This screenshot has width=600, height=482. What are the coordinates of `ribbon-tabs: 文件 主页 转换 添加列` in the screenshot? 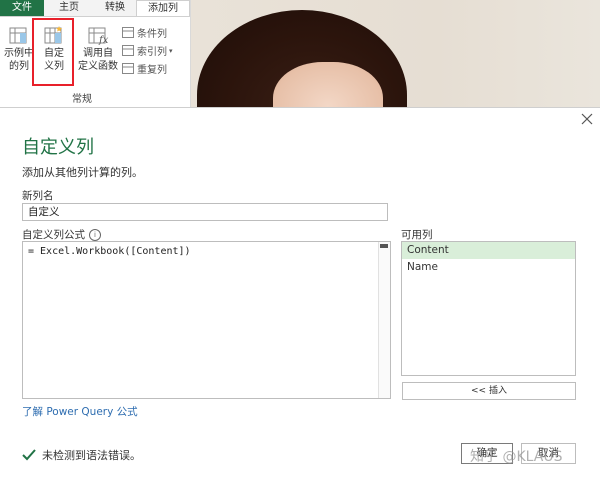 It's located at (95, 8).